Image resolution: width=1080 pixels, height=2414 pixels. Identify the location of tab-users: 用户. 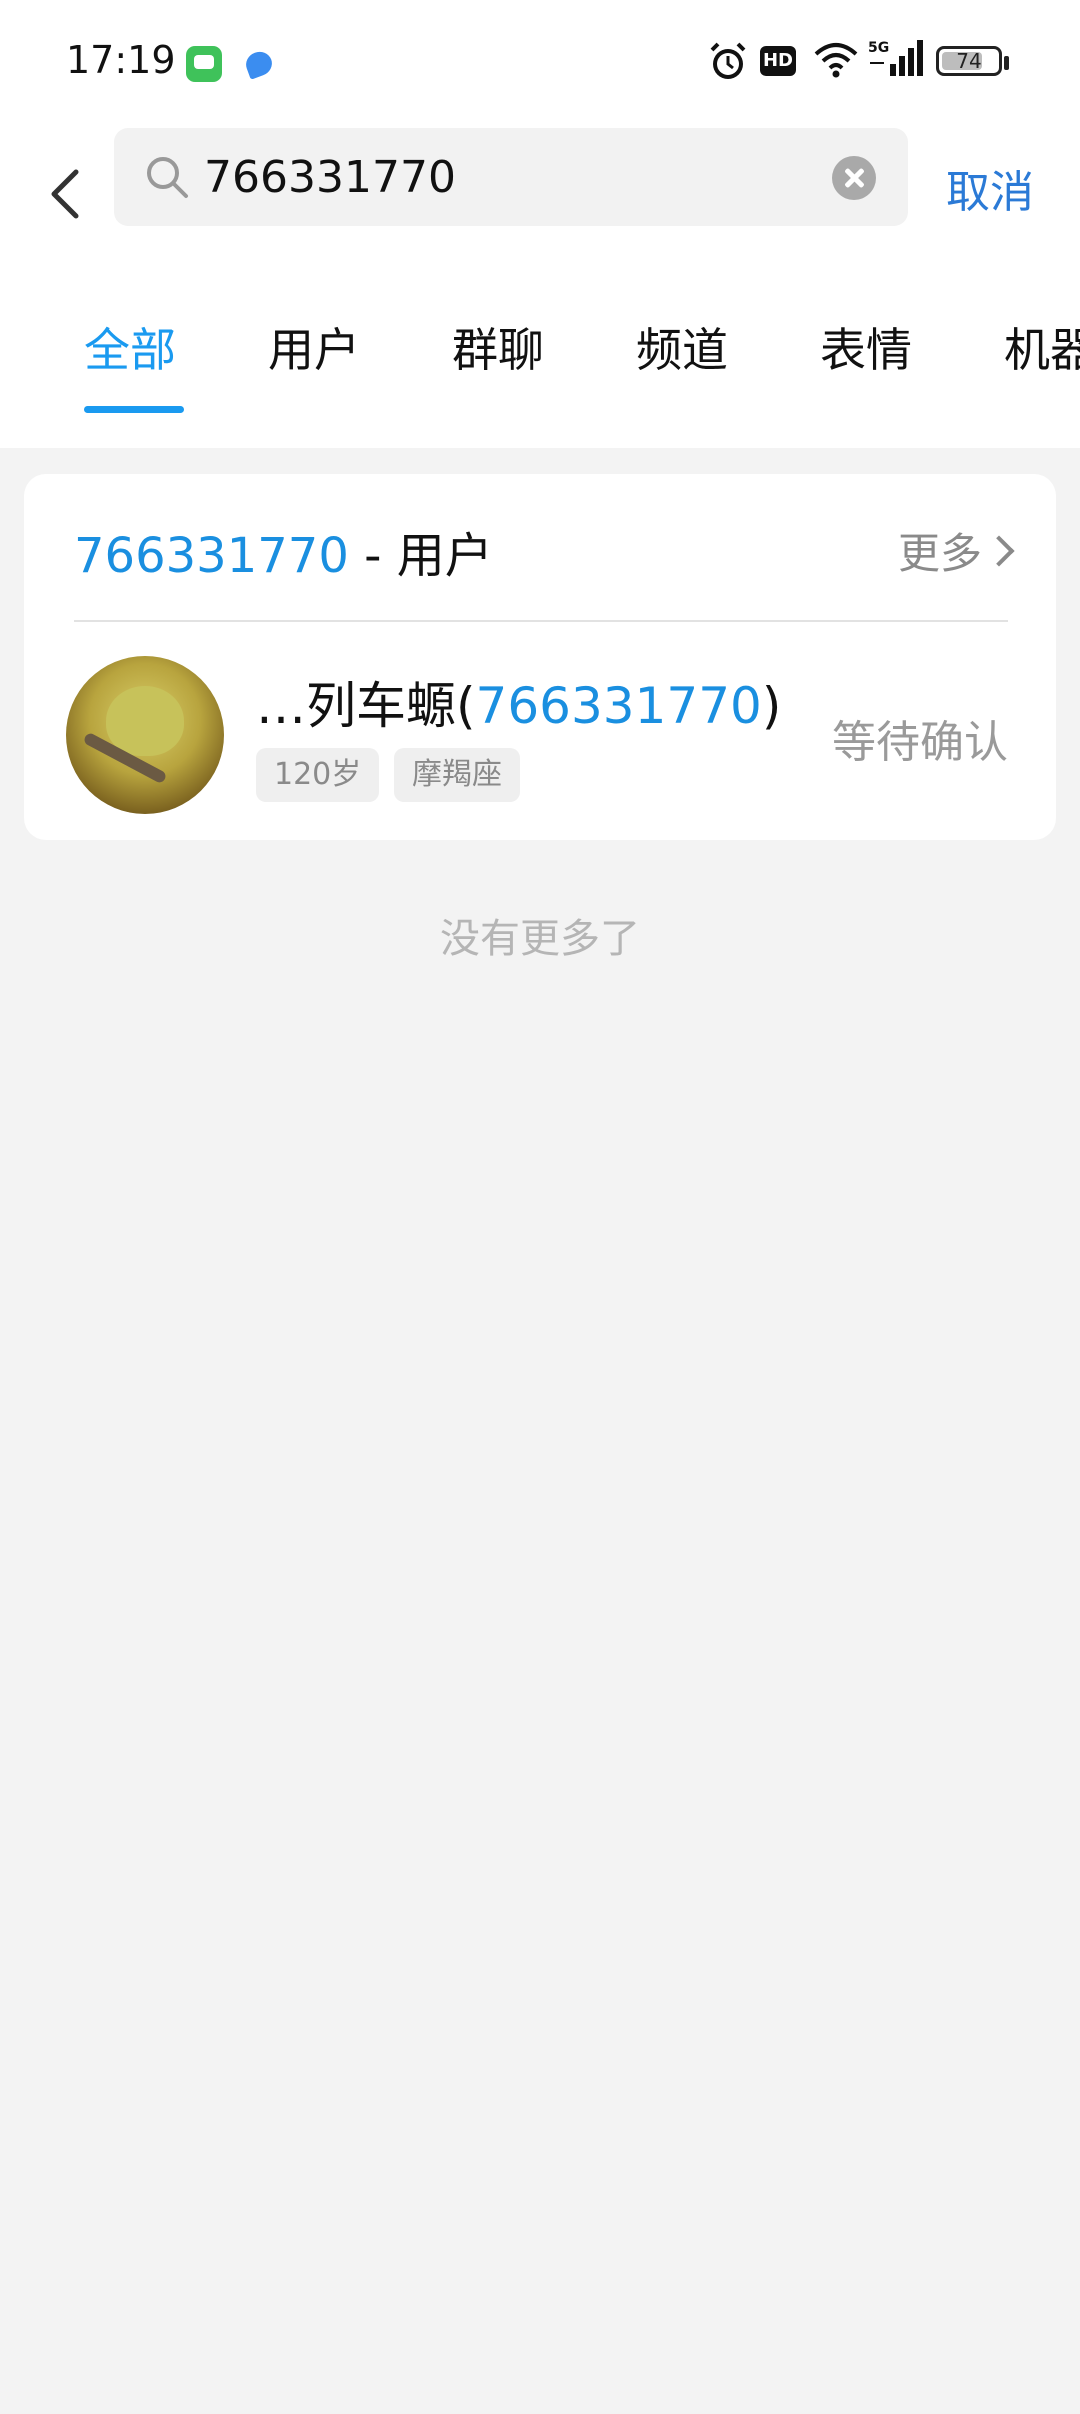
(314, 347).